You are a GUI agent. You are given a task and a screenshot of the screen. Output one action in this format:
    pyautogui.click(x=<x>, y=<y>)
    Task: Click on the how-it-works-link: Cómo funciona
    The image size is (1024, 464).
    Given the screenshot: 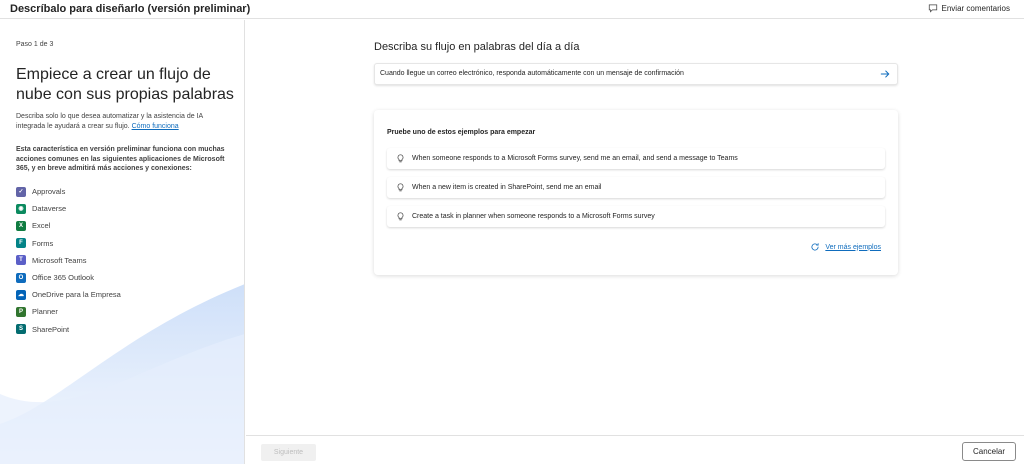 What is the action you would take?
    pyautogui.click(x=155, y=126)
    